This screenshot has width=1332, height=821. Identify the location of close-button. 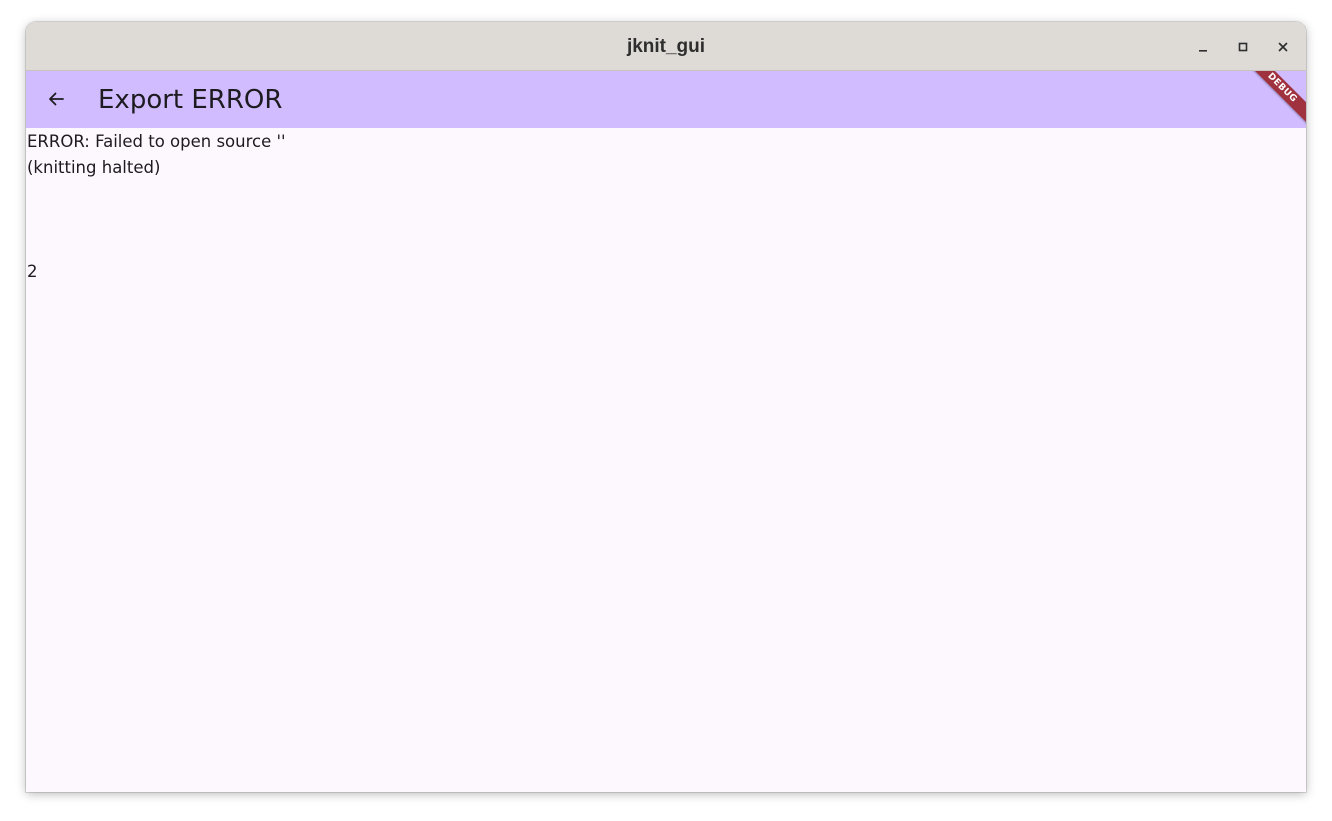
(1283, 47).